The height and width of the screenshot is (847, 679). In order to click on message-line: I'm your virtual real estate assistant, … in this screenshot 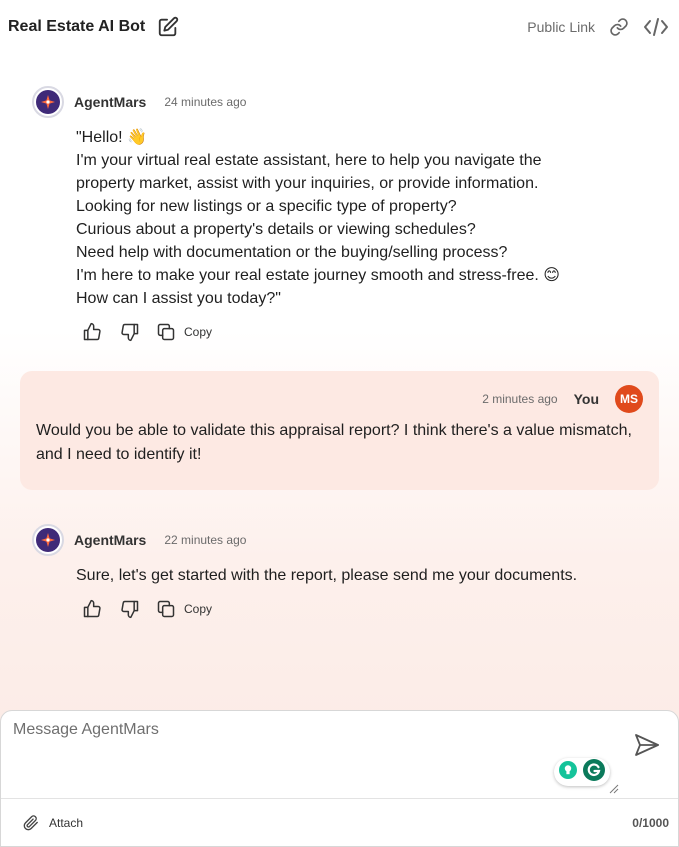, I will do `click(309, 160)`.